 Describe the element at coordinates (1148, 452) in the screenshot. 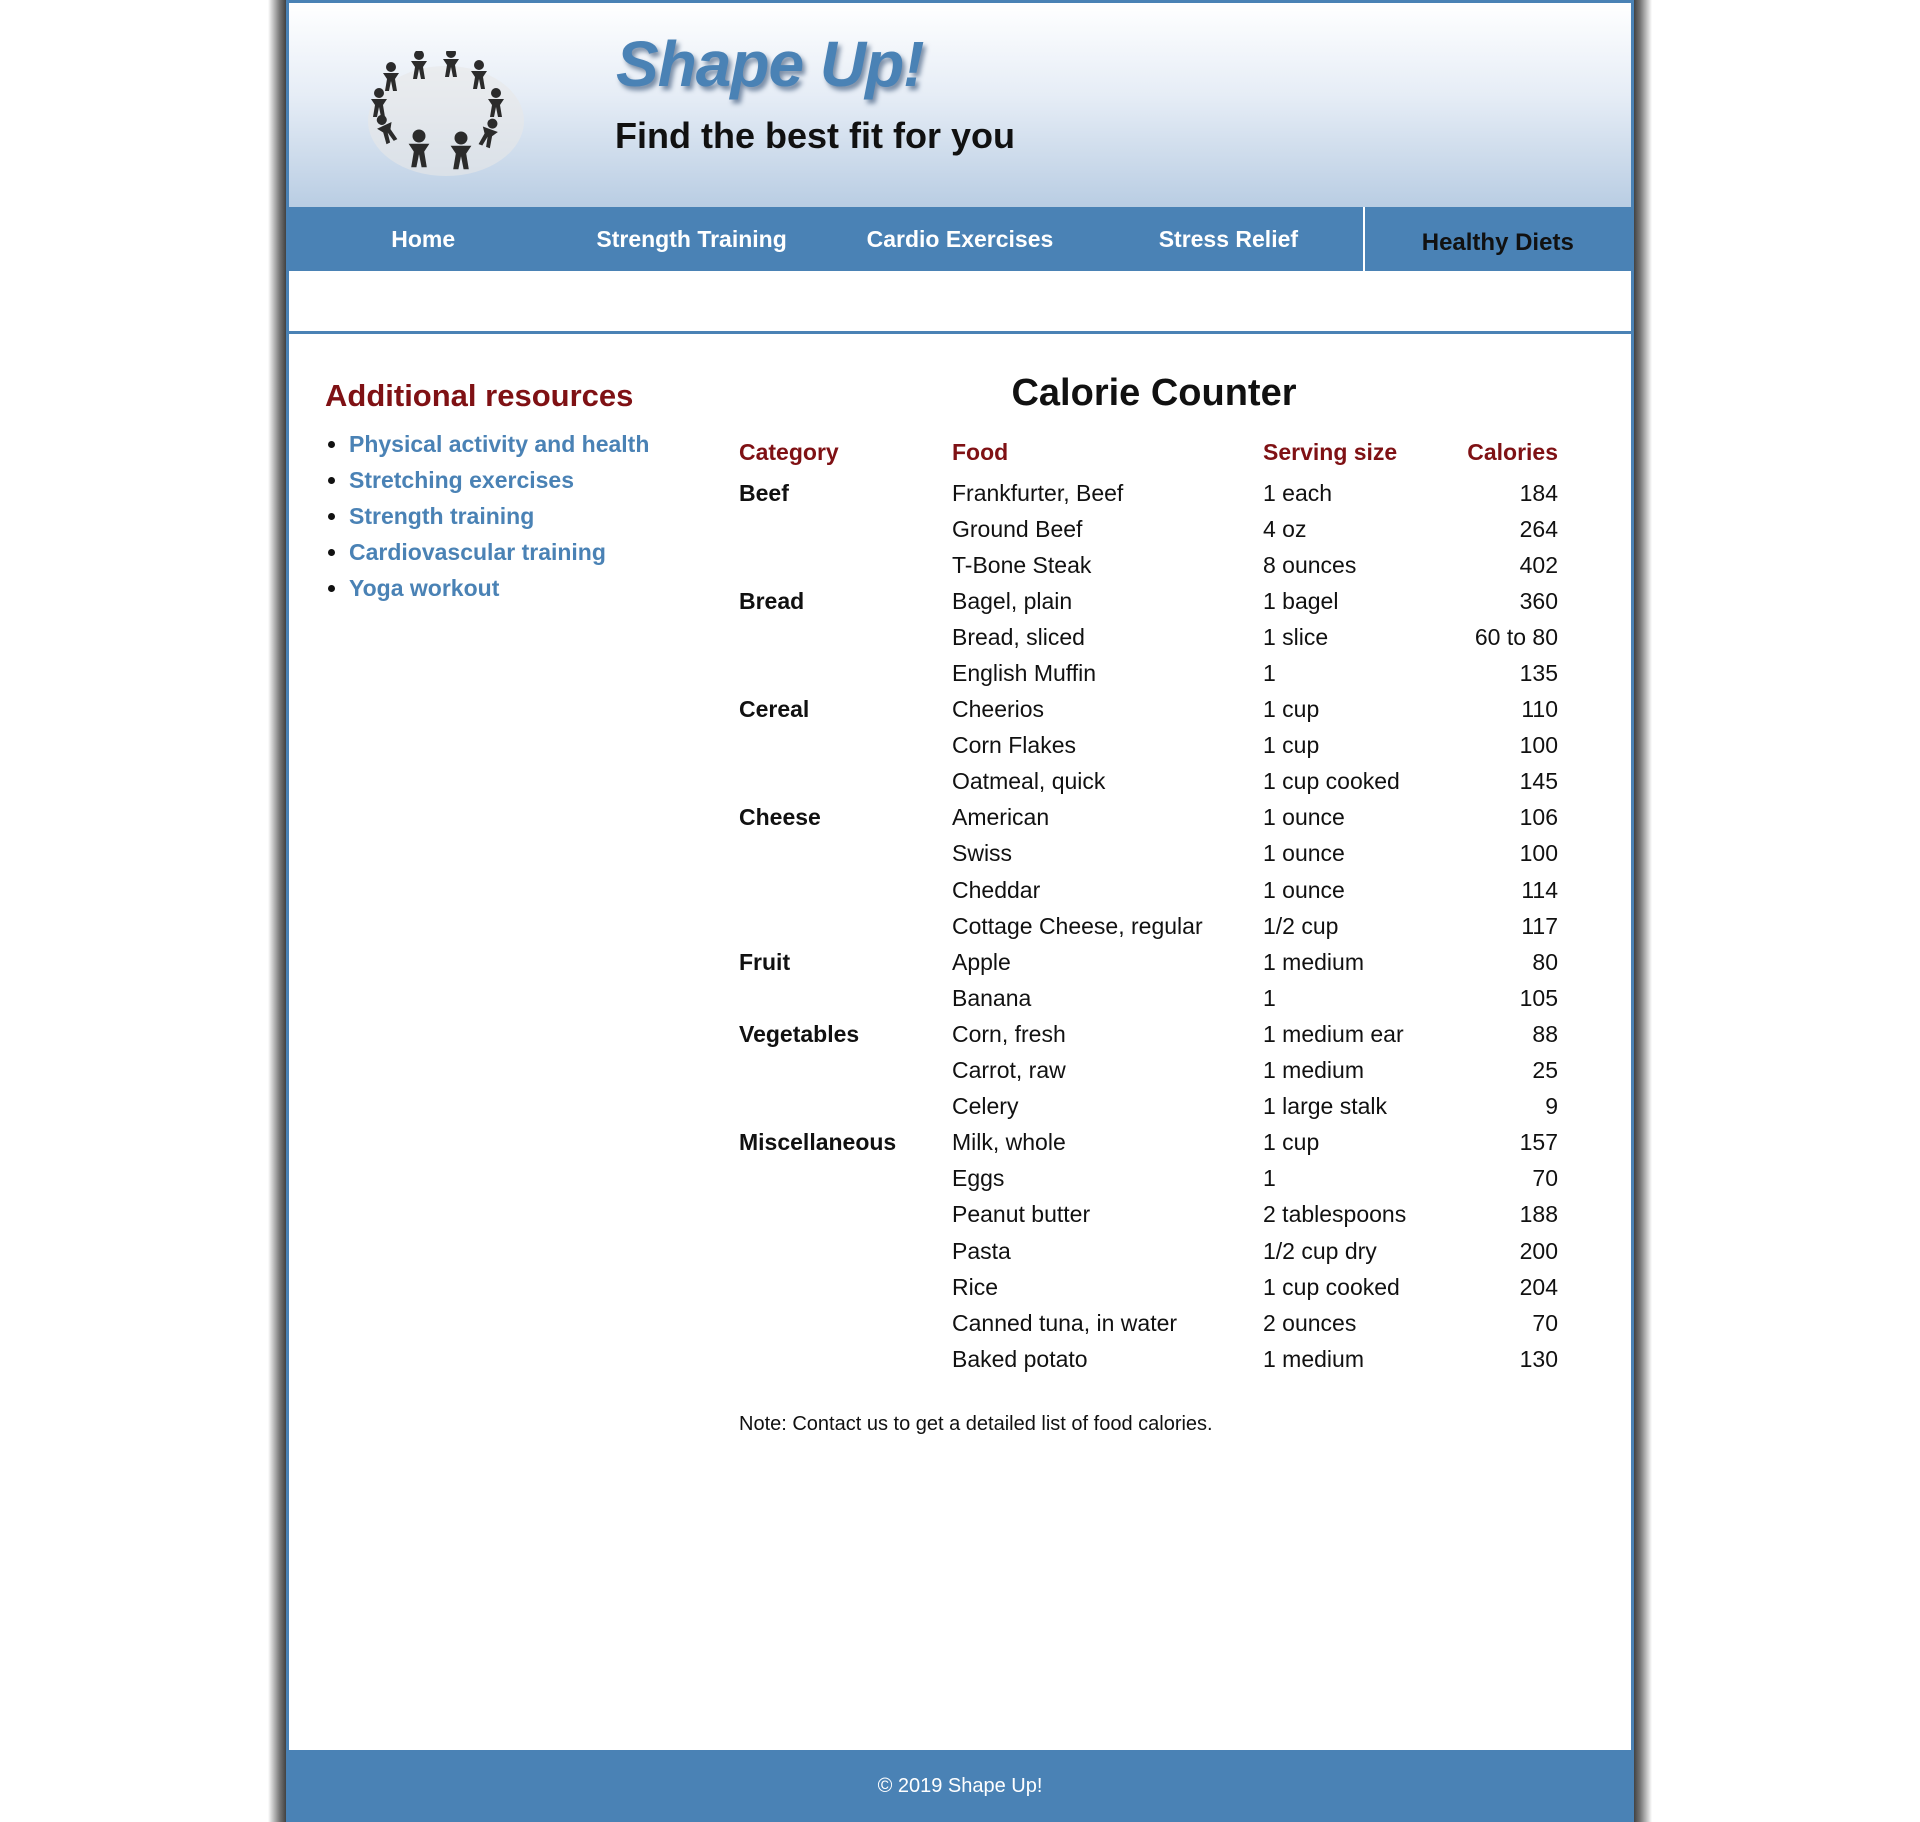

I see `table-header-row: Category Food Serving size Calories` at that location.